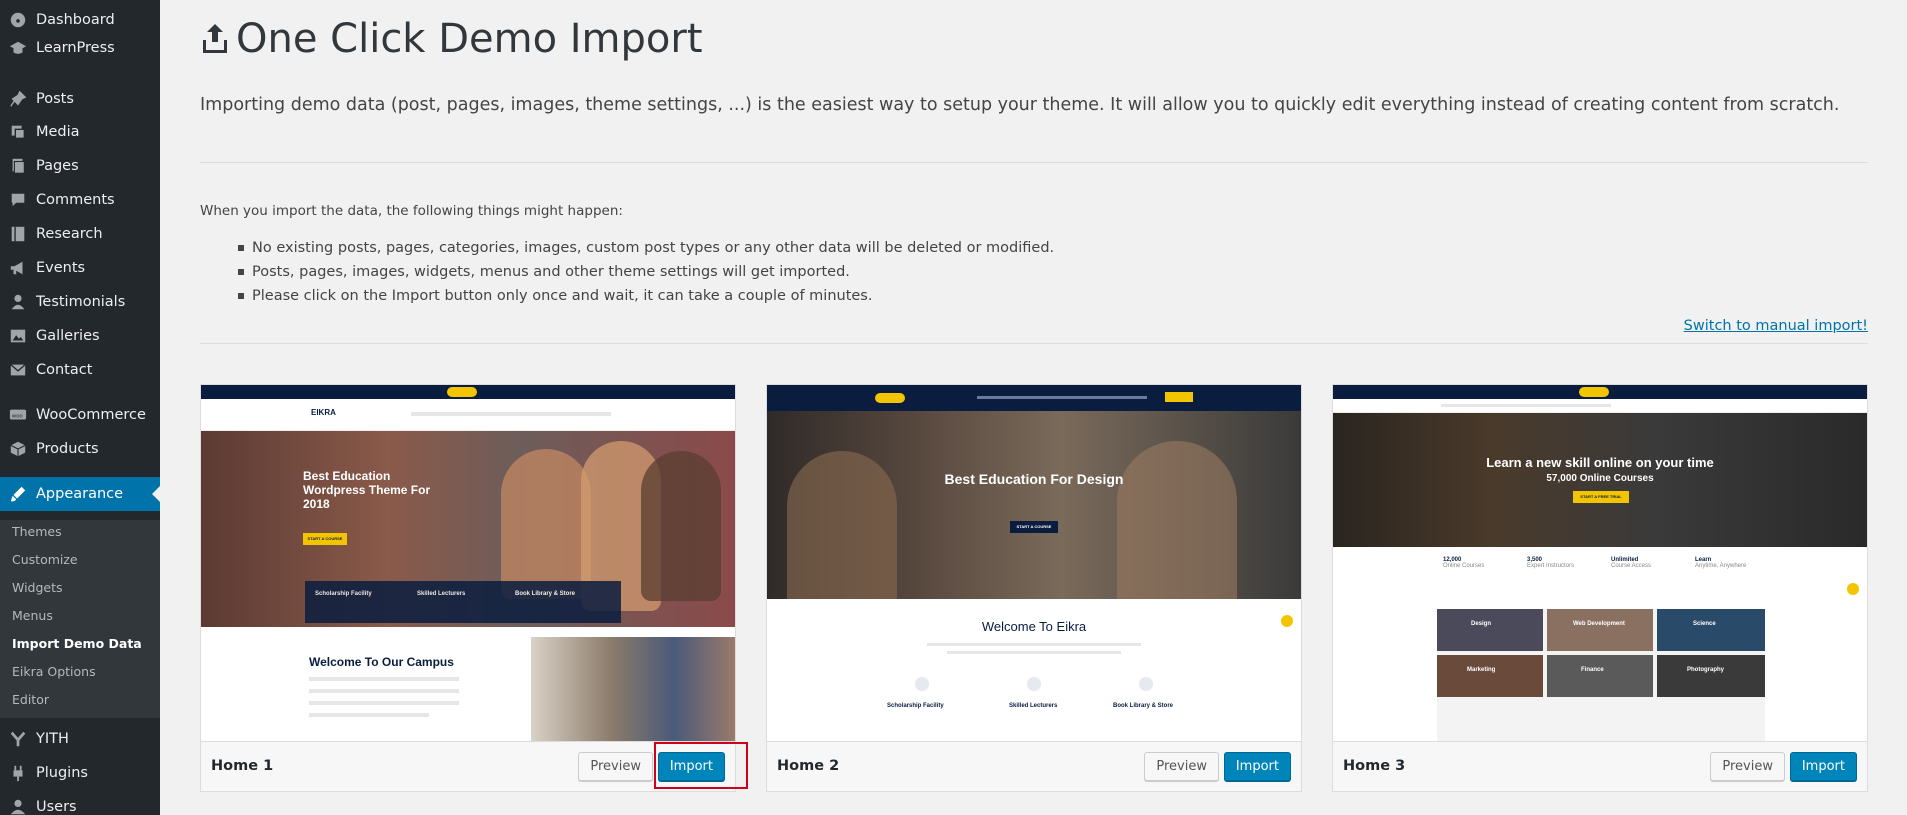  I want to click on submenu-item-eikra-options: Eikra Options, so click(54, 672).